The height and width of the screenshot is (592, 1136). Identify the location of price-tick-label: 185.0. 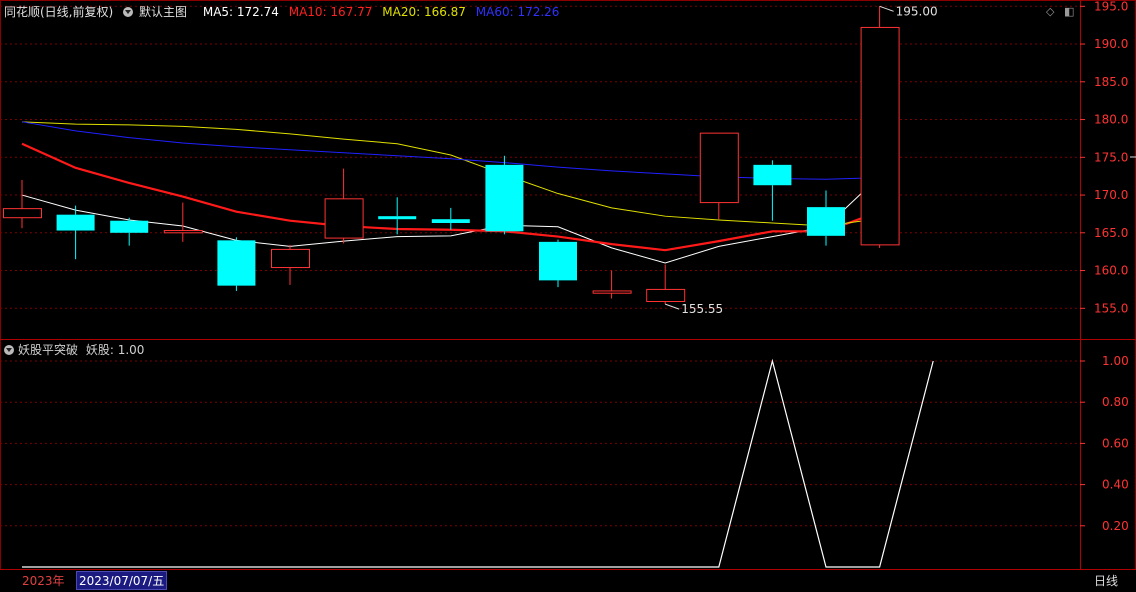
(1111, 82).